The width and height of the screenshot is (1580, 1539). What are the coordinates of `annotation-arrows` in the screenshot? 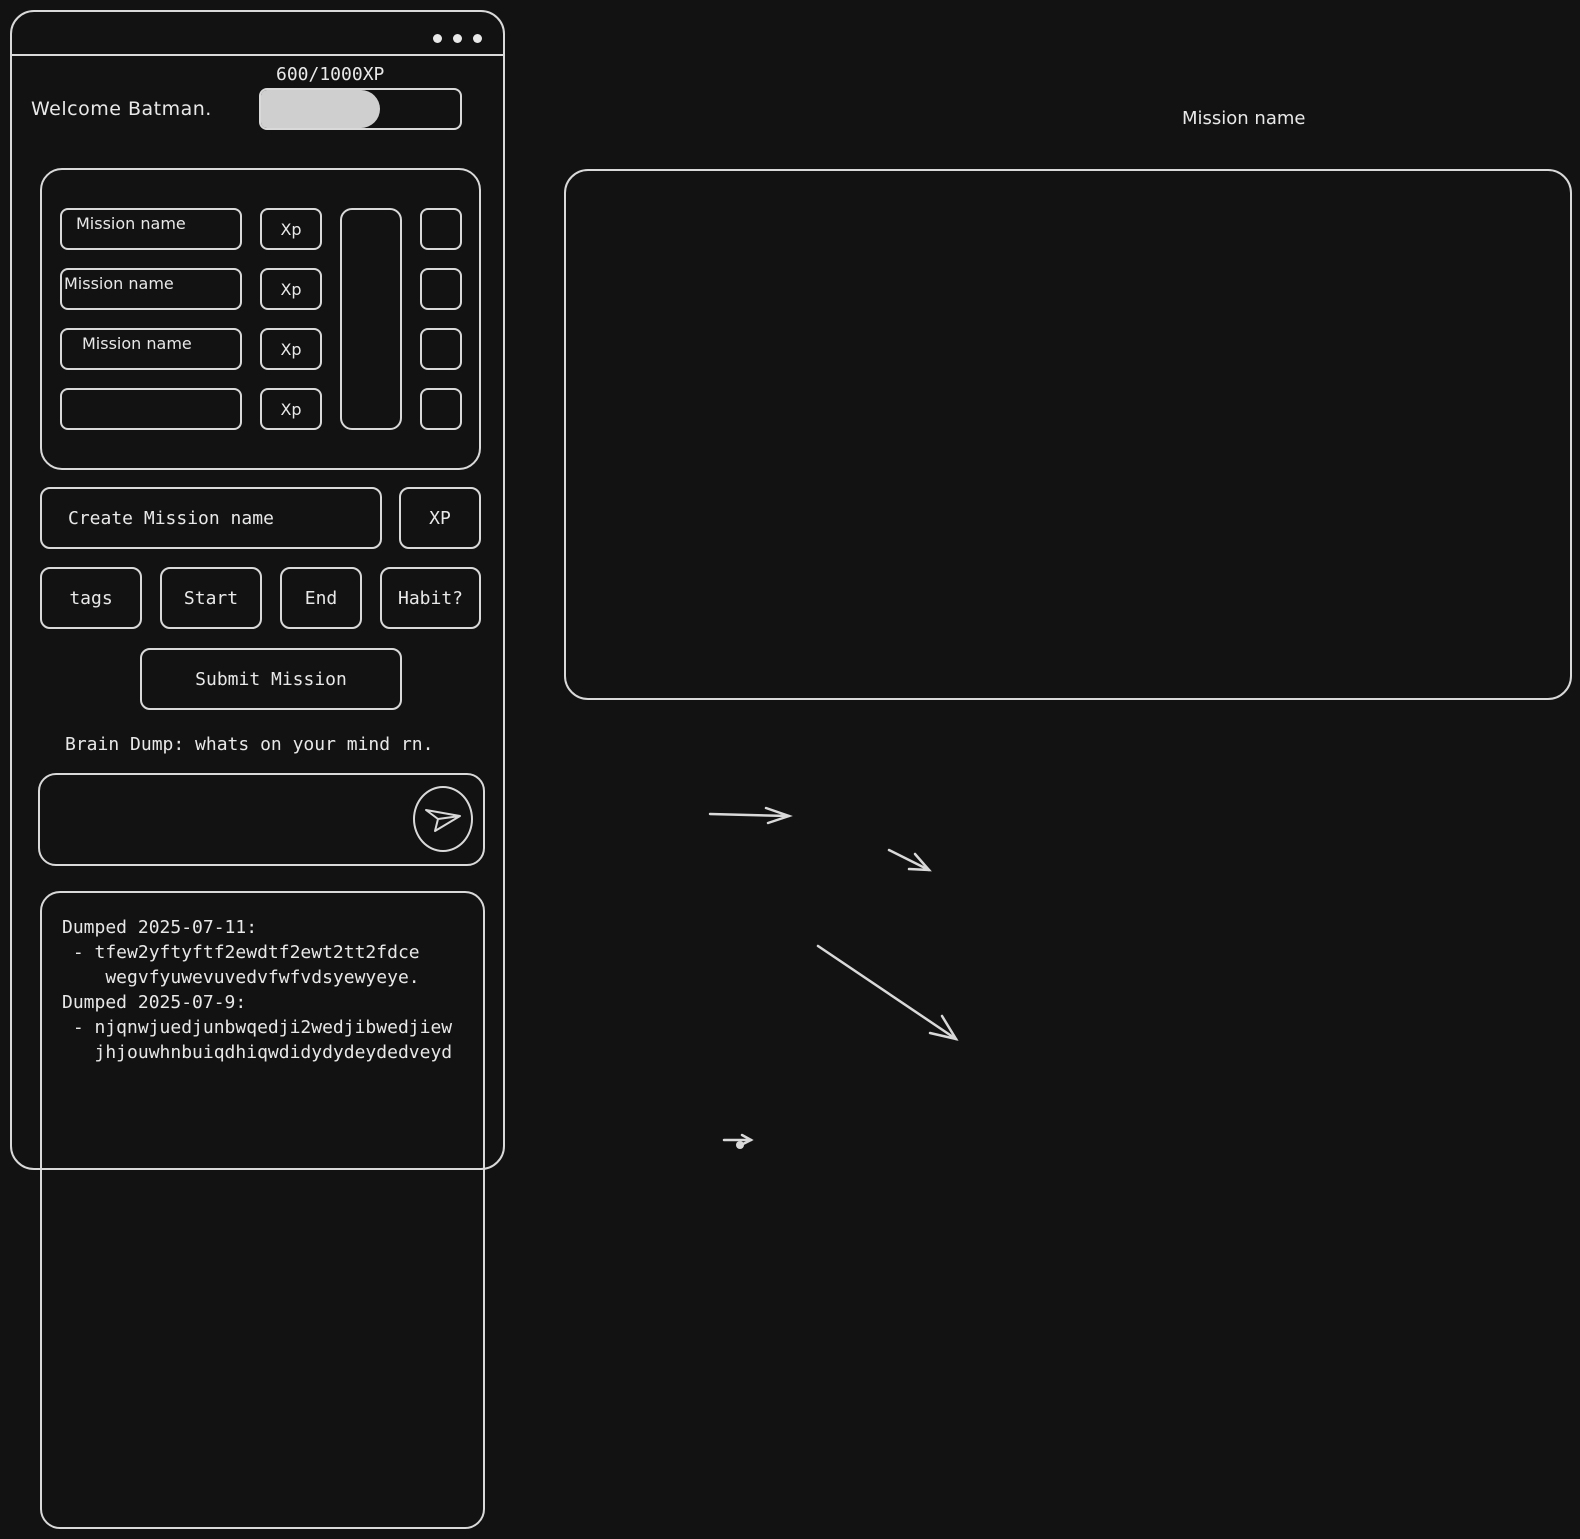 It's located at (833, 977).